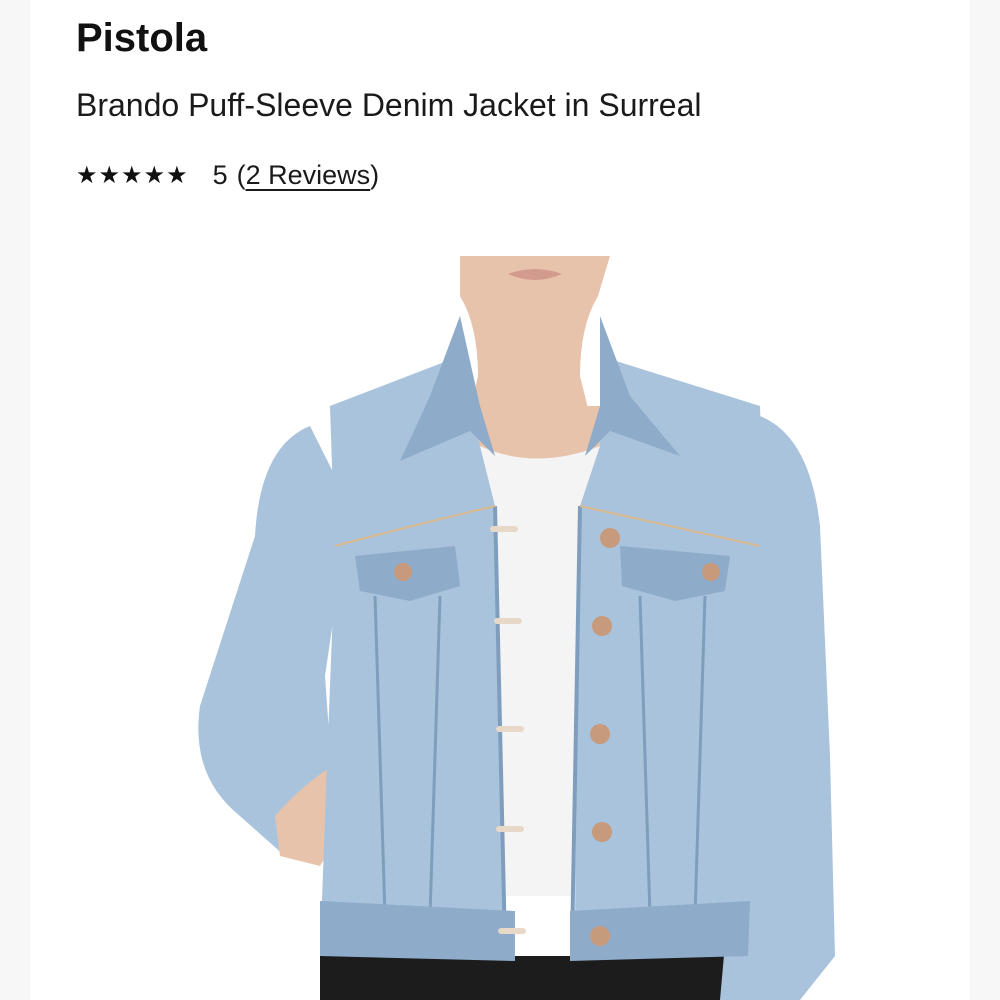  What do you see at coordinates (241, 174) in the screenshot?
I see `reviews-open-paren: (` at bounding box center [241, 174].